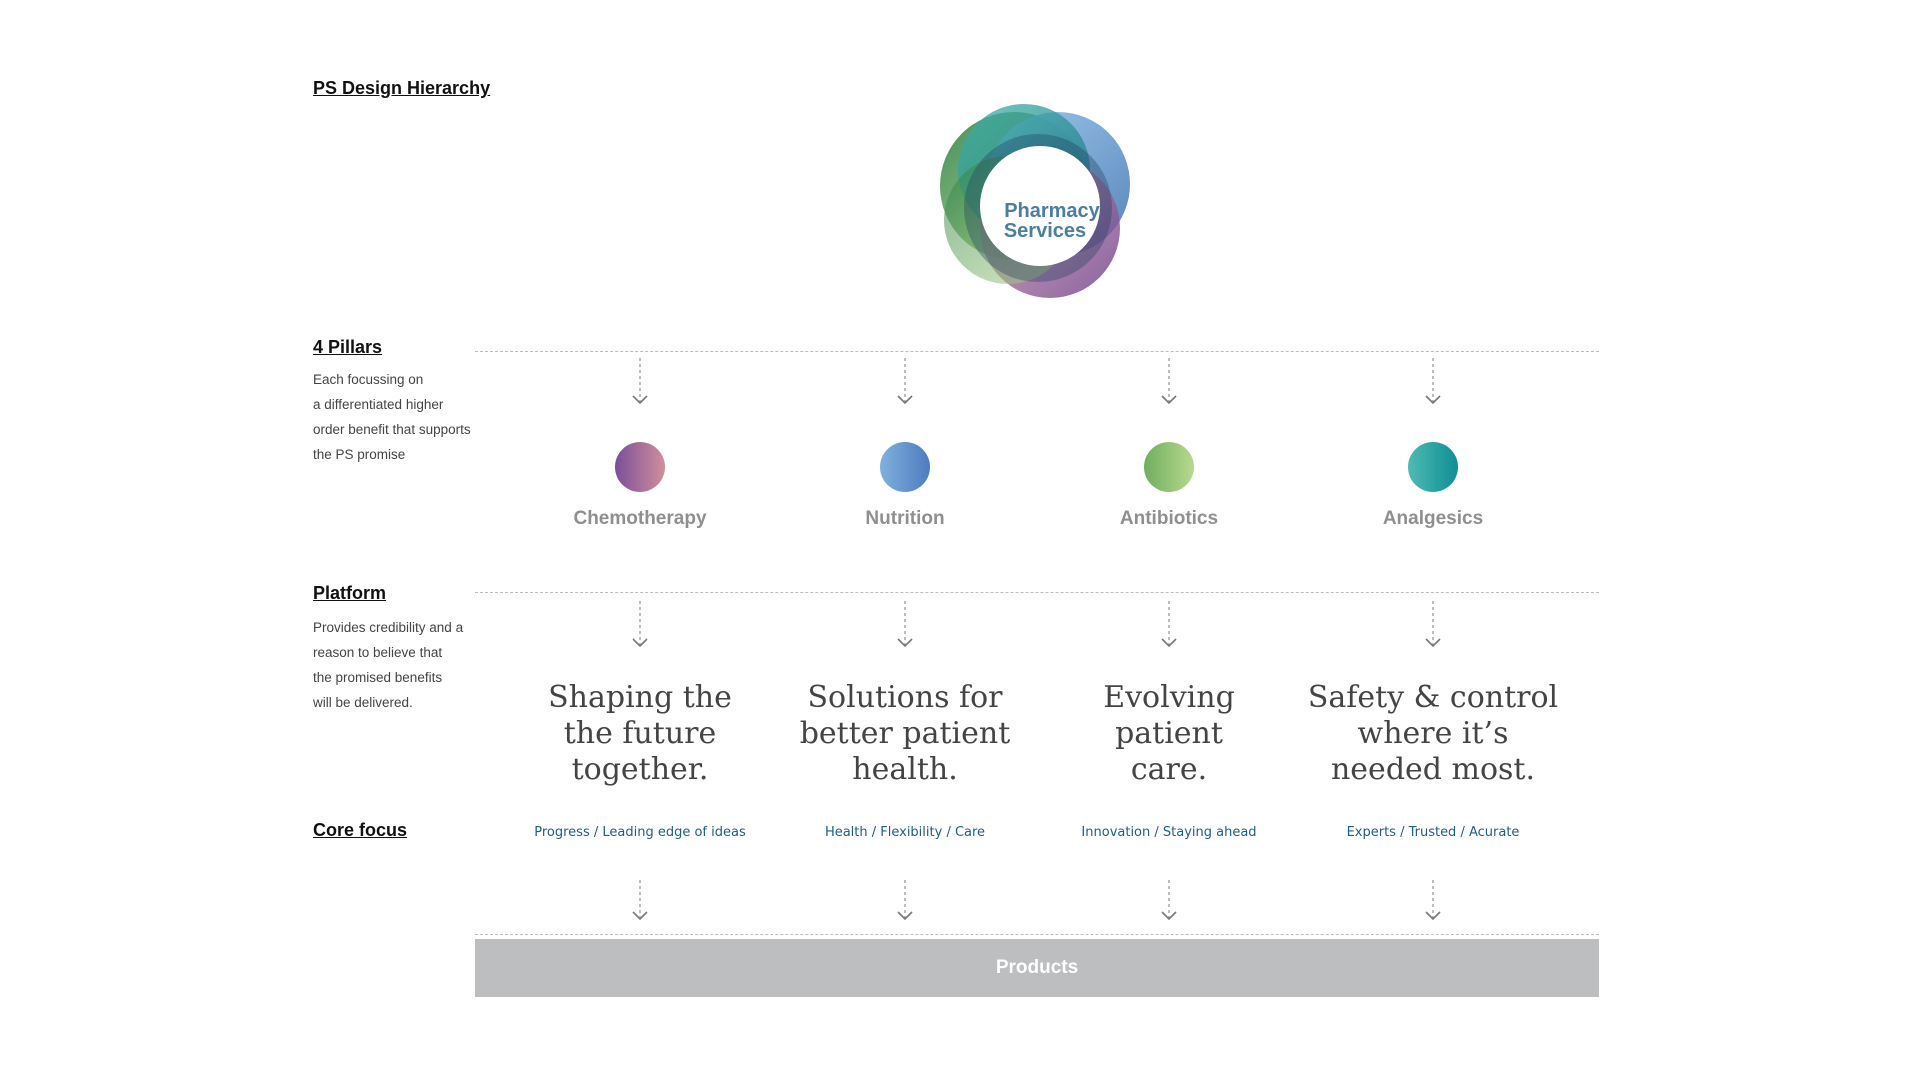 The image size is (1920, 1080). What do you see at coordinates (1433, 832) in the screenshot?
I see `core-focus-4: Experts / Trusted / Acurate` at bounding box center [1433, 832].